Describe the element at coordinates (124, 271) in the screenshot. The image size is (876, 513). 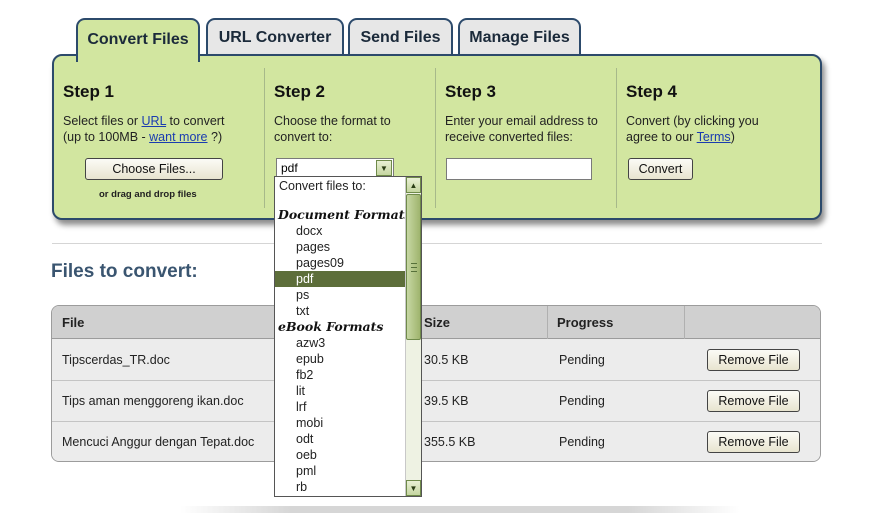
I see `files-heading: Files to convert:` at that location.